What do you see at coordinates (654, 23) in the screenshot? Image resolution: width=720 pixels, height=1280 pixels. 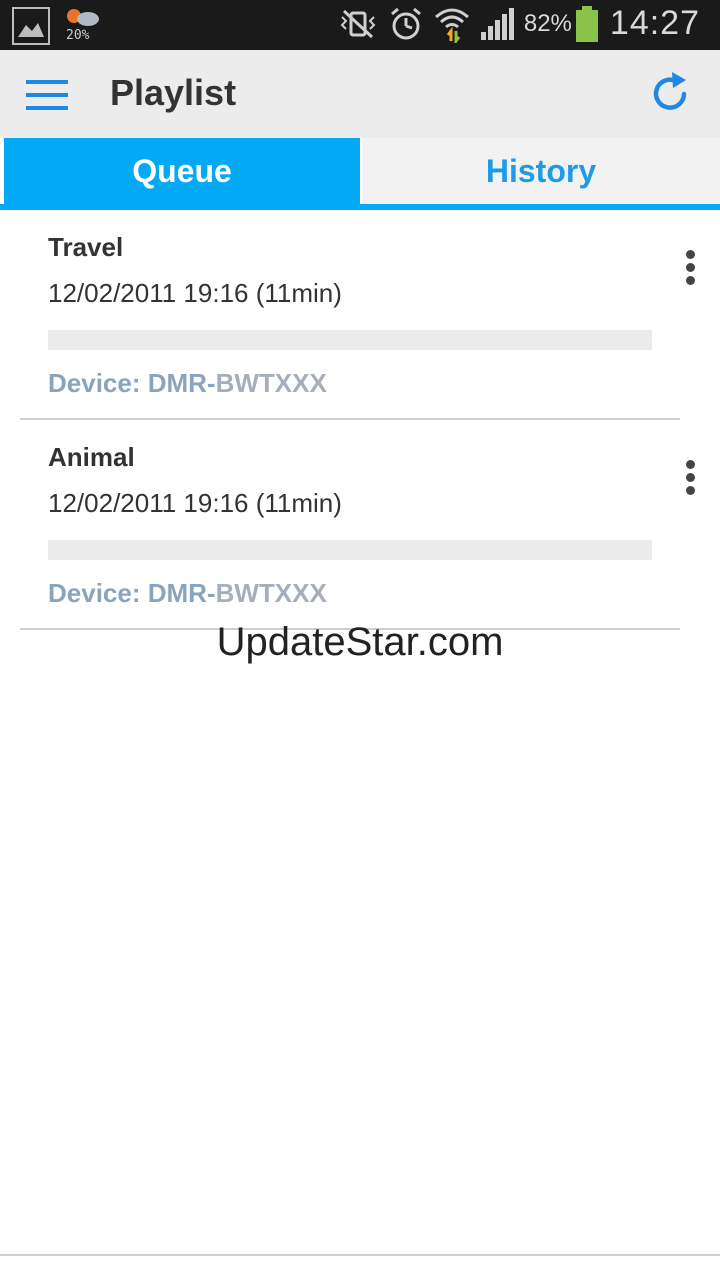 I see `clock: 14:27` at bounding box center [654, 23].